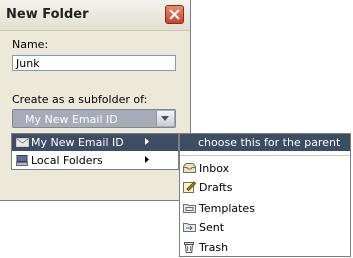  What do you see at coordinates (269, 142) in the screenshot?
I see `choose-parent-label: choose this for the parent` at bounding box center [269, 142].